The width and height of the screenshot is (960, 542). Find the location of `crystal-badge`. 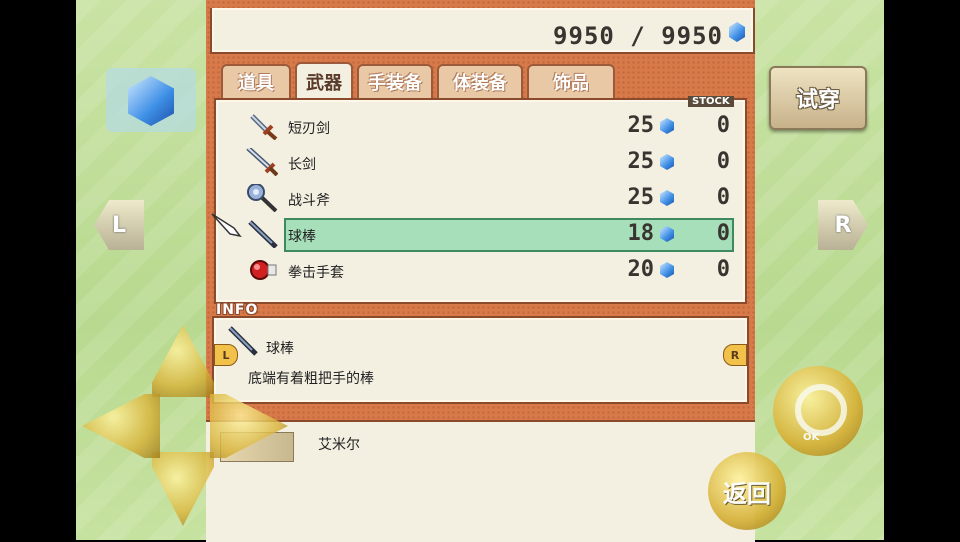

crystal-badge is located at coordinates (151, 100).